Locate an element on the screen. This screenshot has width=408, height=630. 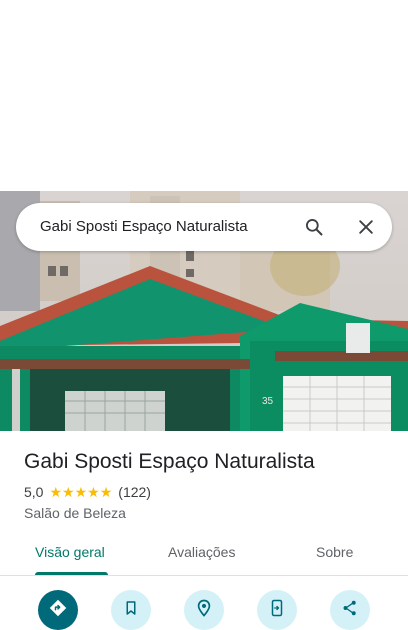
tab-about: Sobre is located at coordinates (334, 552).